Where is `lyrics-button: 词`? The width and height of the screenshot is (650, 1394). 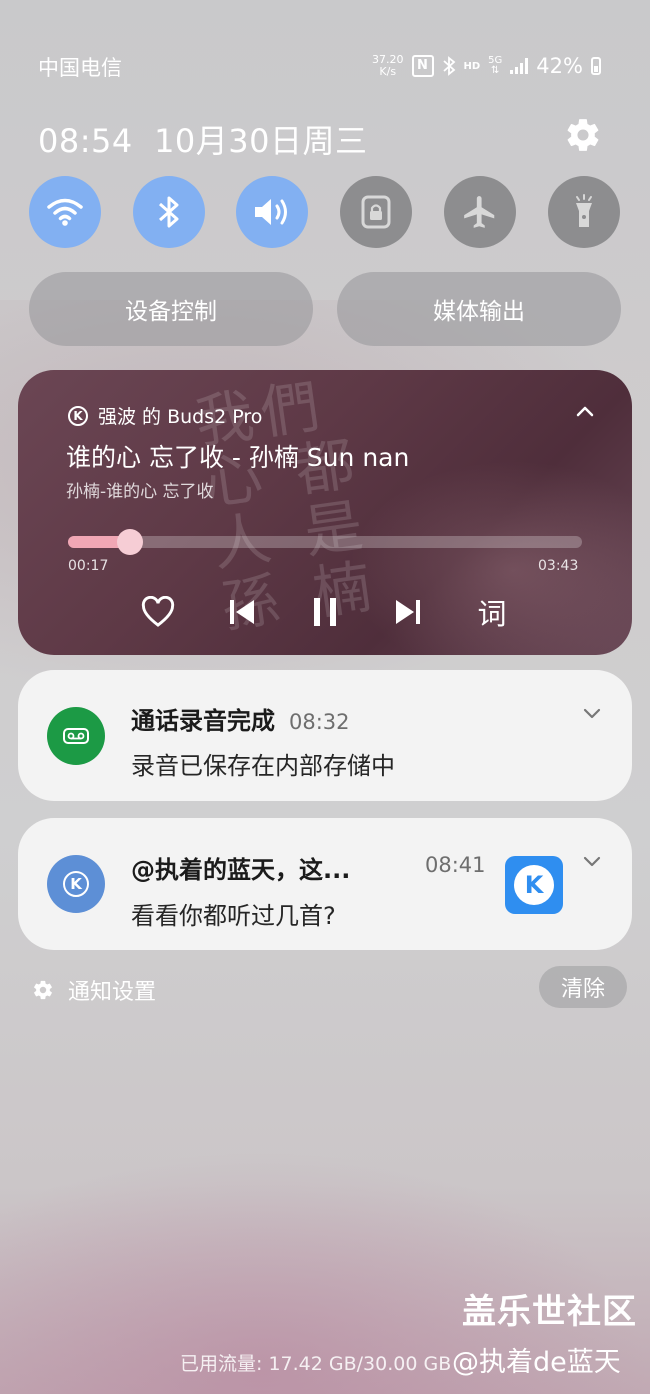 lyrics-button: 词 is located at coordinates (492, 612).